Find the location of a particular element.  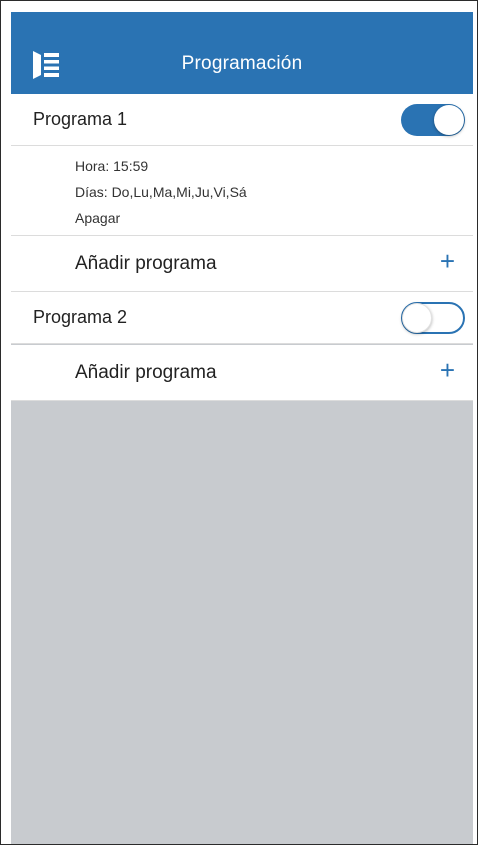

top-navigation-bar: Programación is located at coordinates (242, 53).